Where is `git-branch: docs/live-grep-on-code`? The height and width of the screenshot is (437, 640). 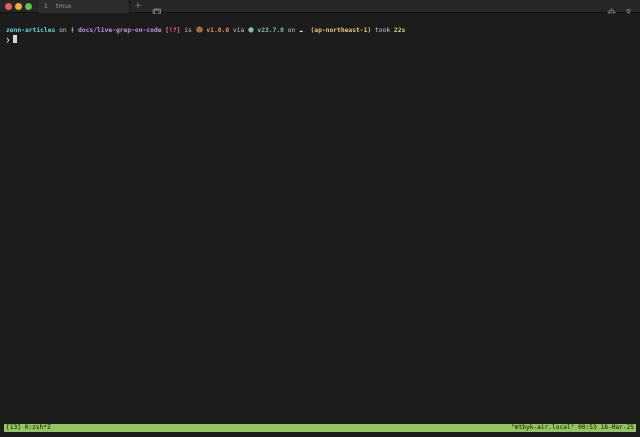
git-branch: docs/live-grep-on-code is located at coordinates (118, 30).